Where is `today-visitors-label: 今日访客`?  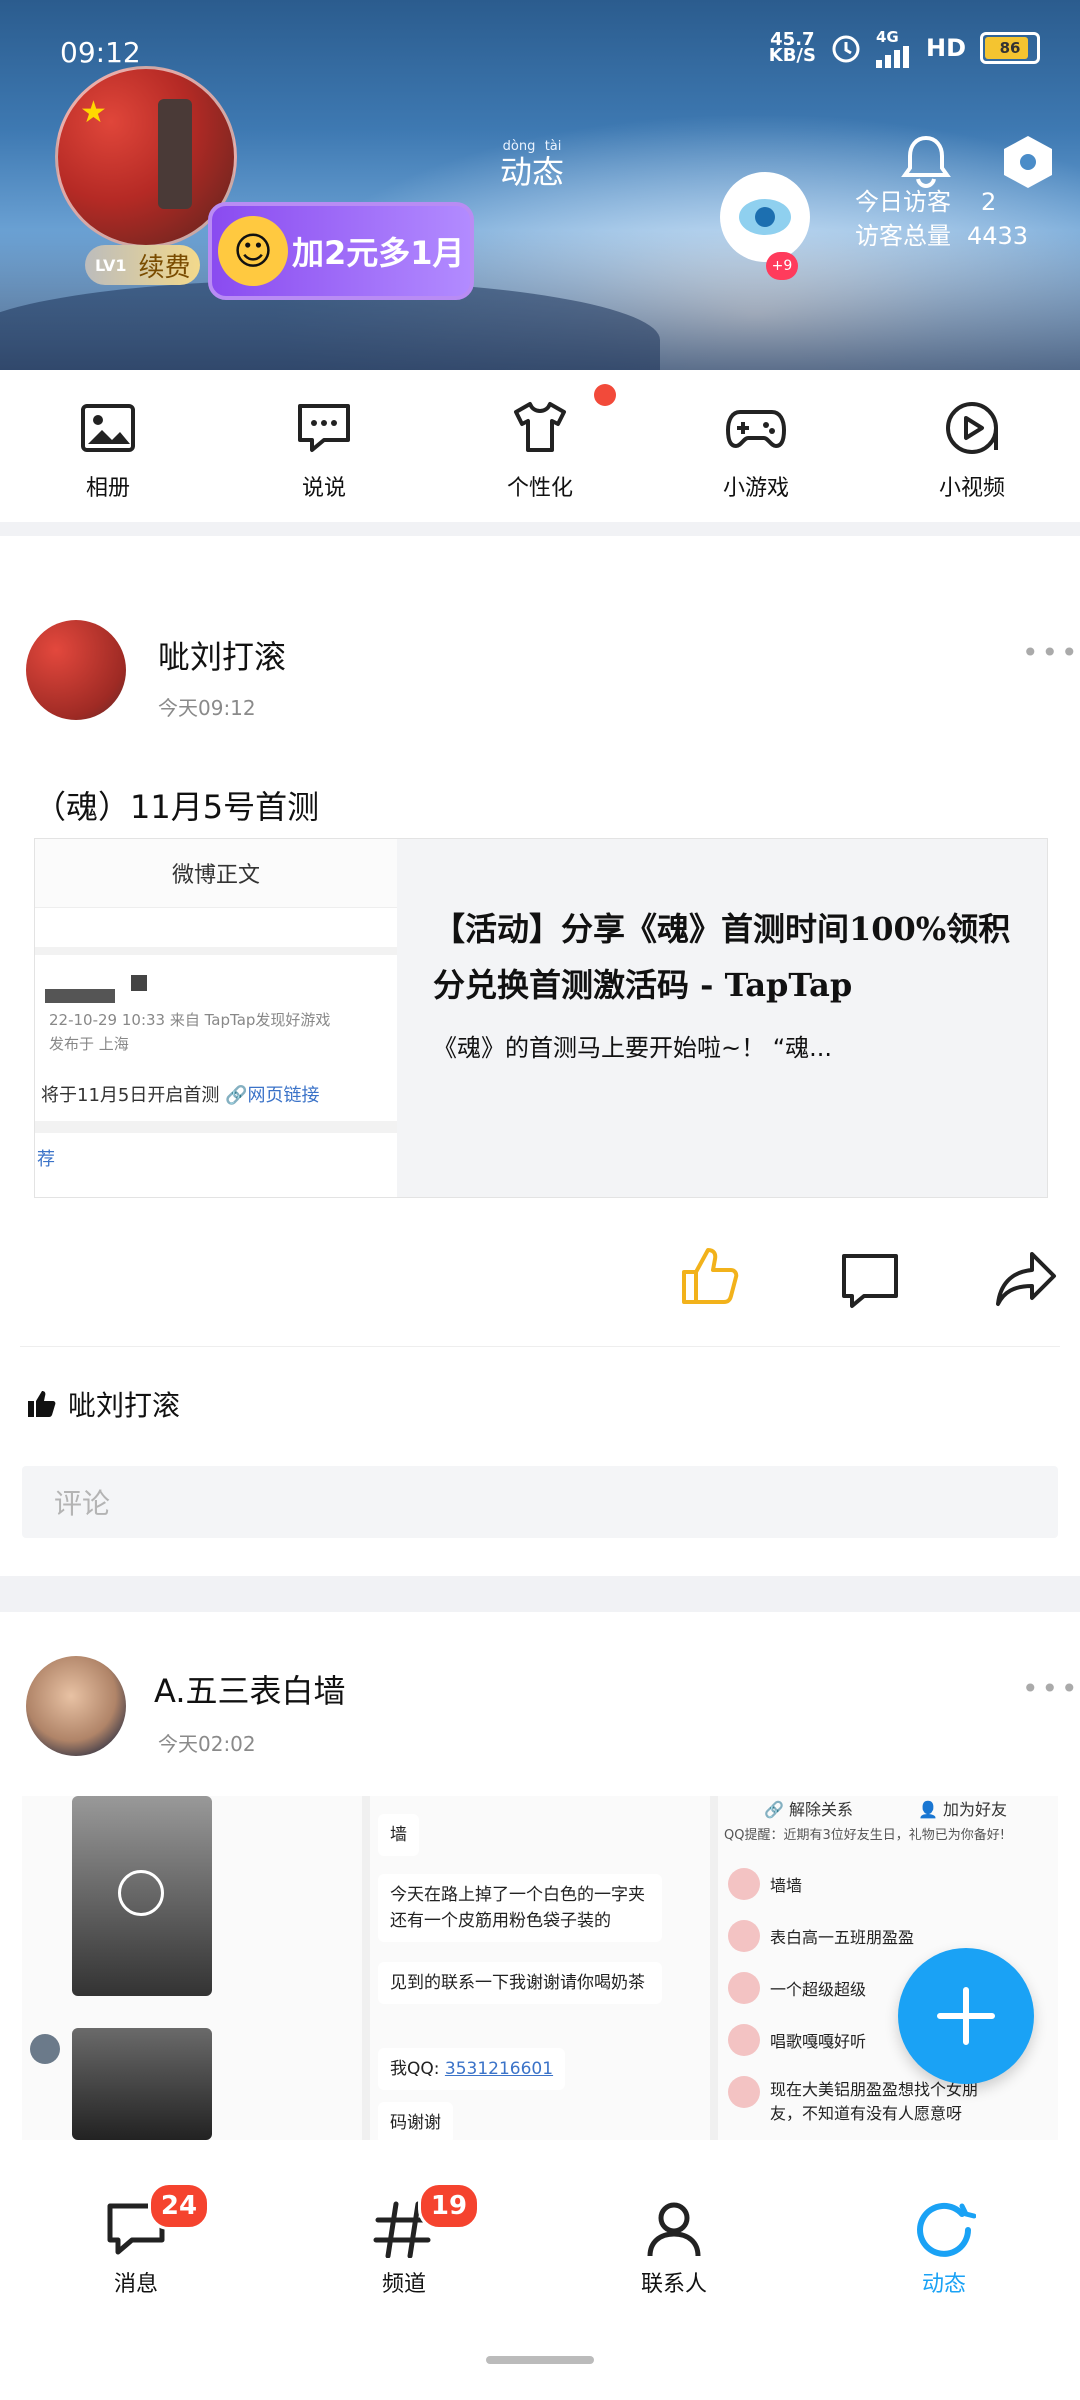 today-visitors-label: 今日访客 is located at coordinates (903, 202).